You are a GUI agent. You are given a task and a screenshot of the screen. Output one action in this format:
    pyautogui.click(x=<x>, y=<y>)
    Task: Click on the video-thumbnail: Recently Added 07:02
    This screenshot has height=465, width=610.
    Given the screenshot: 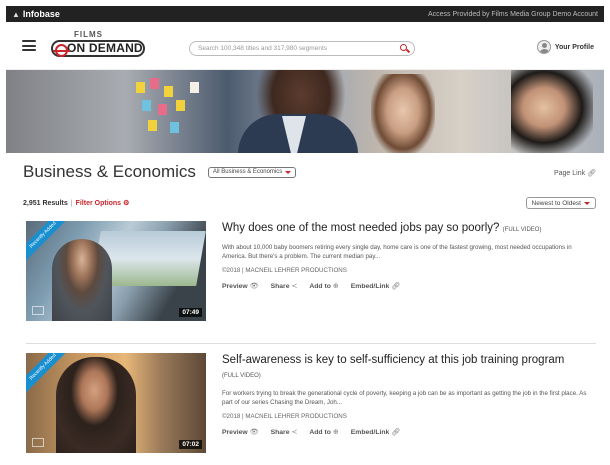 What is the action you would take?
    pyautogui.click(x=116, y=403)
    